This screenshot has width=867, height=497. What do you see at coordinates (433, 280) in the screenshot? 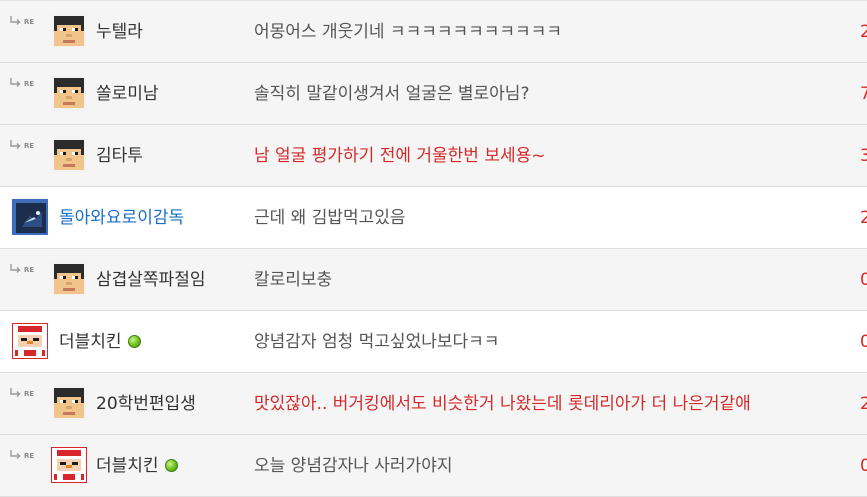
I see `comment-row-5: RE 삼겹살쪽파절임 칼로리보충 0` at bounding box center [433, 280].